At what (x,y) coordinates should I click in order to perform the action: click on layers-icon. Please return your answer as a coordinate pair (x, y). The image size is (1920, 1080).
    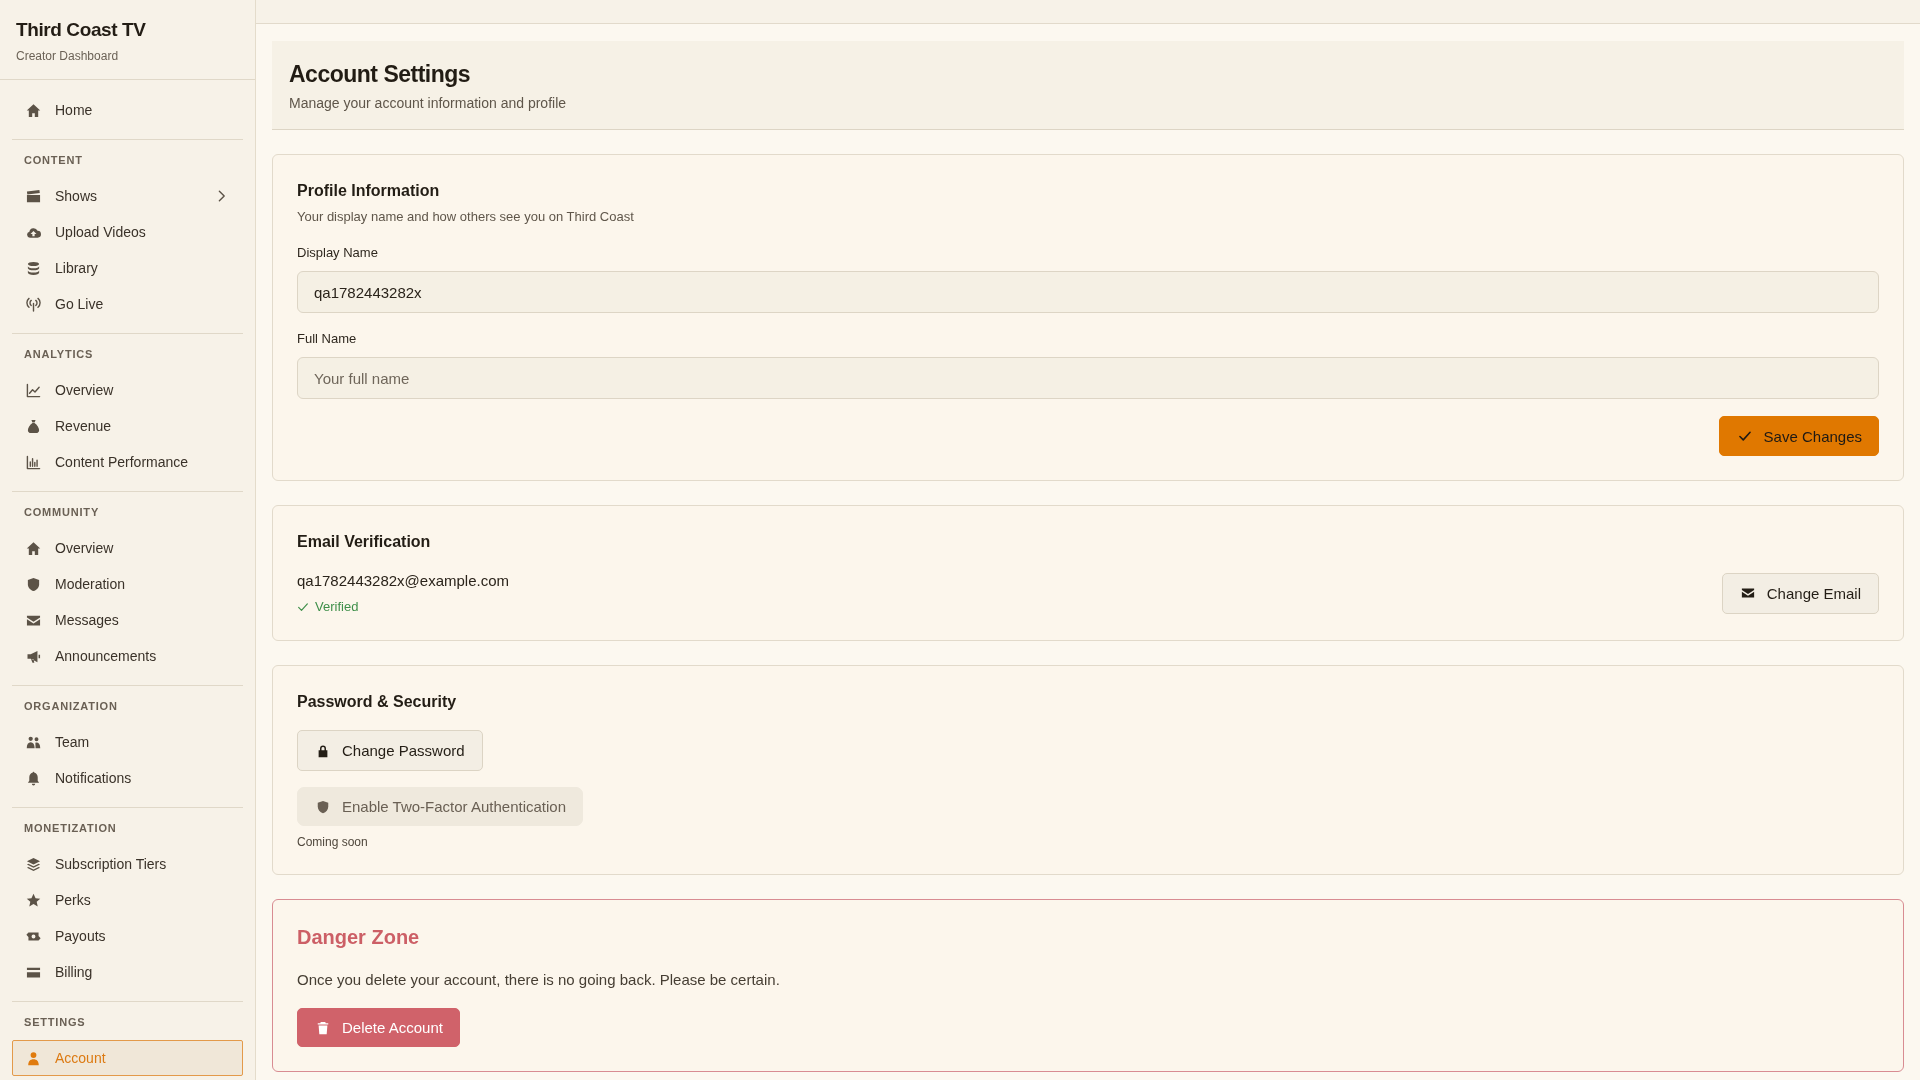
    Looking at the image, I should click on (33, 864).